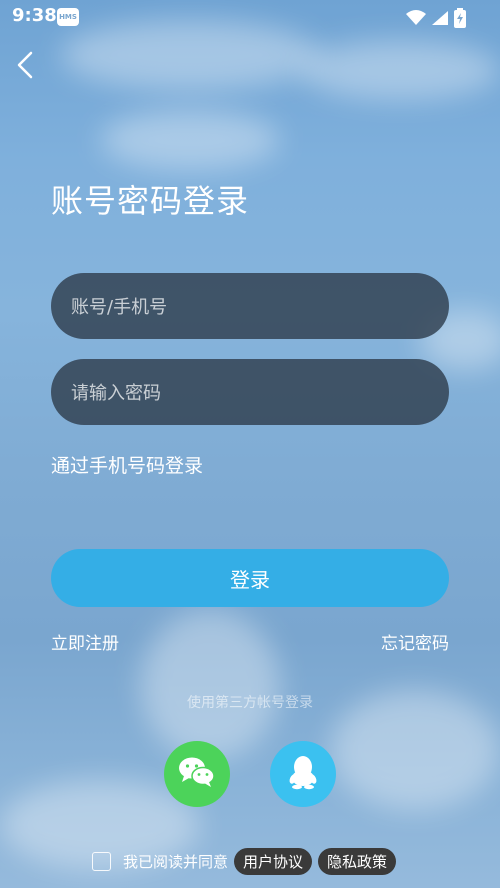  I want to click on password-field, so click(252, 393).